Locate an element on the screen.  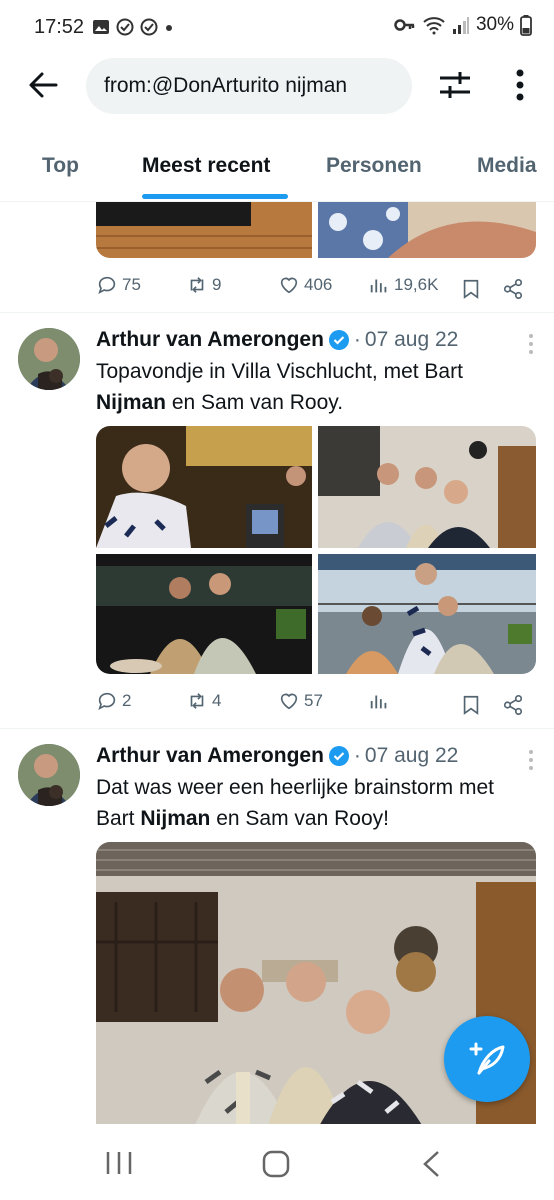
active-tab-indicator is located at coordinates (215, 196).